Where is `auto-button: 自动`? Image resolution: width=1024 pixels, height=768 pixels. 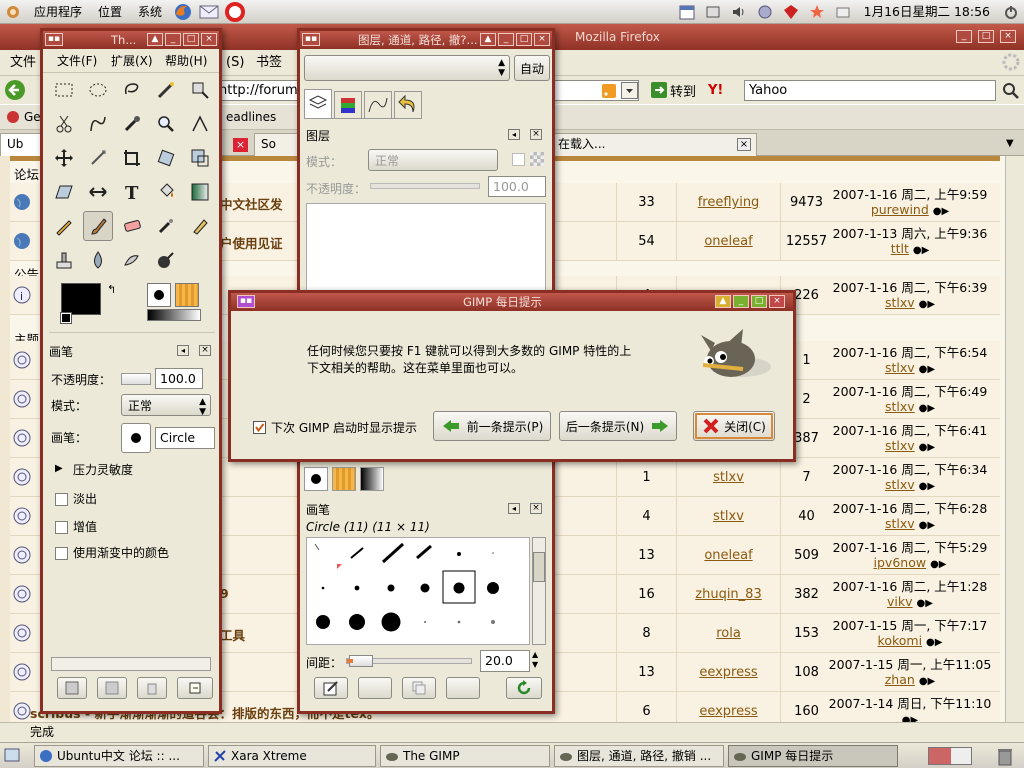 auto-button: 自动 is located at coordinates (532, 68).